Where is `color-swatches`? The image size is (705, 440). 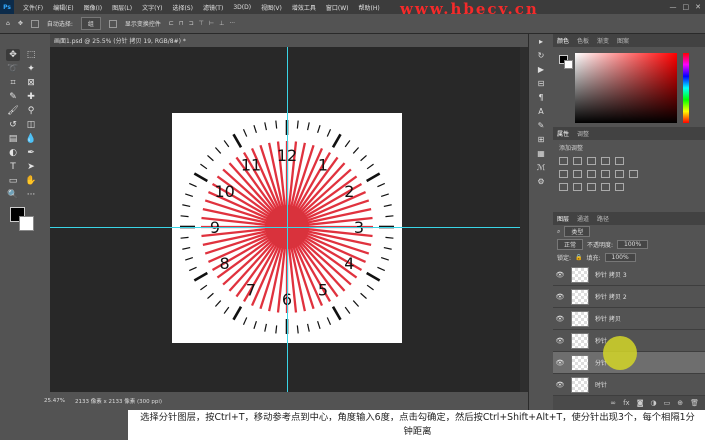 color-swatches is located at coordinates (23, 220).